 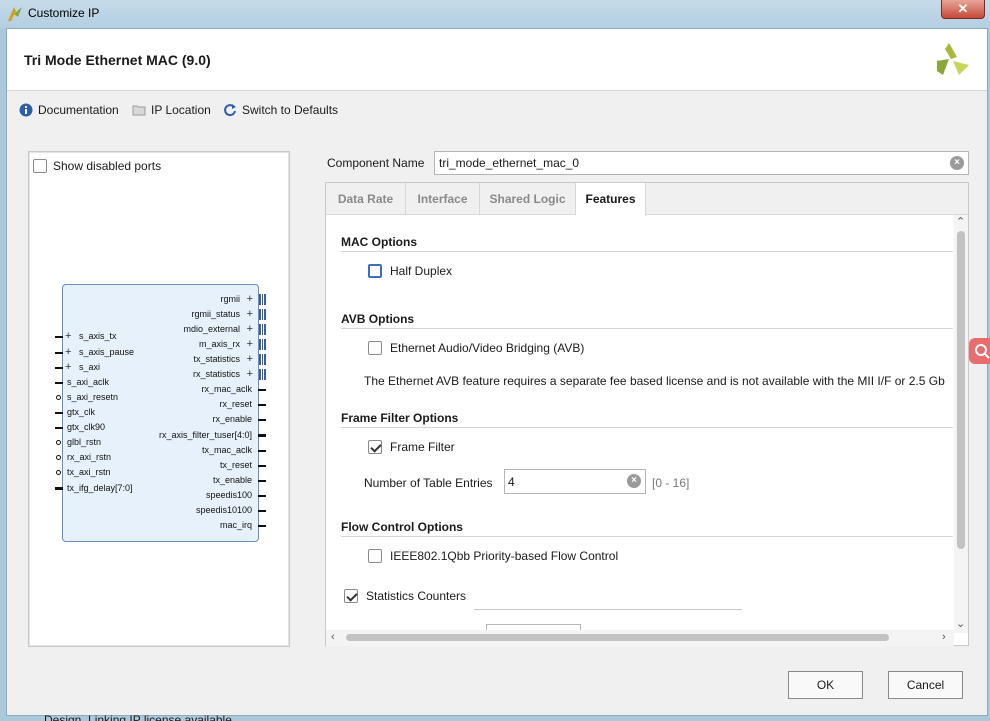 What do you see at coordinates (825, 685) in the screenshot?
I see `ok-button: OK` at bounding box center [825, 685].